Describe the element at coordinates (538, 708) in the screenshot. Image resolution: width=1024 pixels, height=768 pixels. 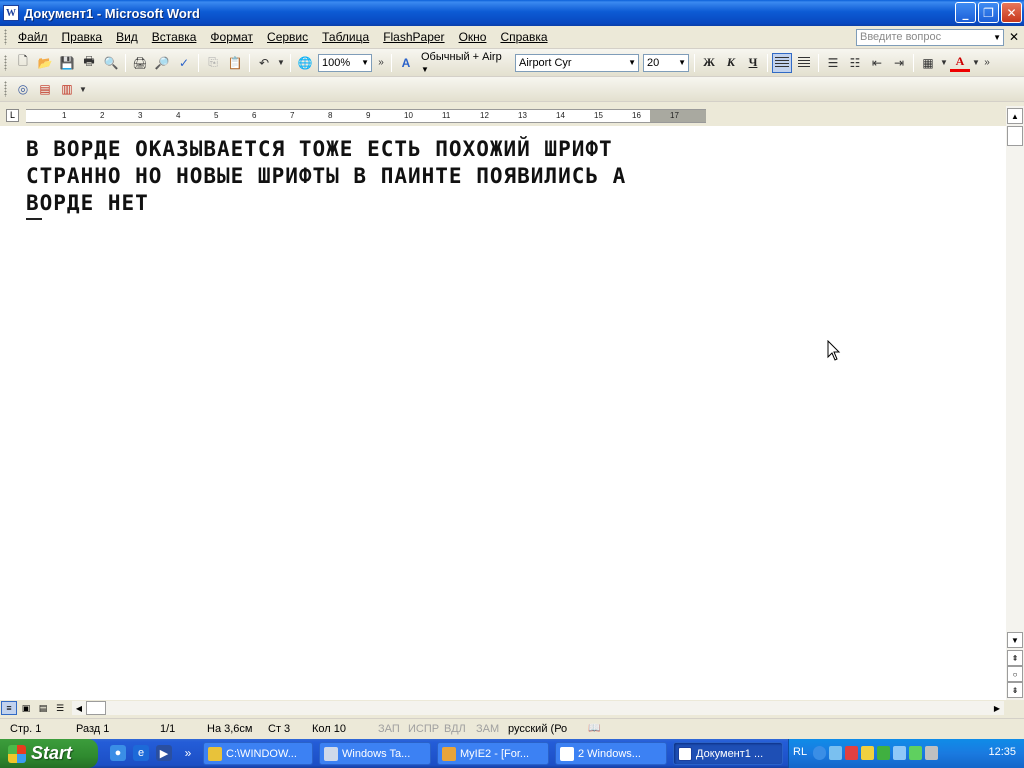
I see `horizontal-scrollbar: ◀ ▶` at that location.